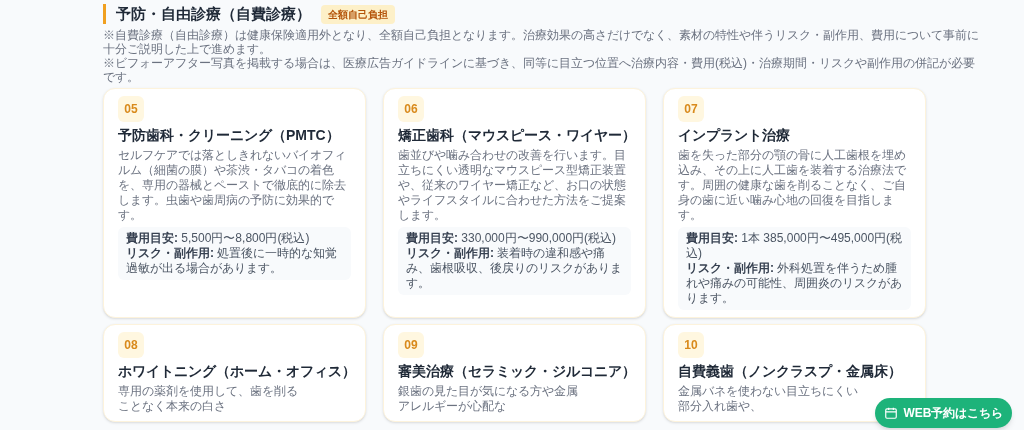  Describe the element at coordinates (768, 398) in the screenshot. I see `card-description: 金属バネを使わない目立ちにくい部分入れ歯や、` at that location.